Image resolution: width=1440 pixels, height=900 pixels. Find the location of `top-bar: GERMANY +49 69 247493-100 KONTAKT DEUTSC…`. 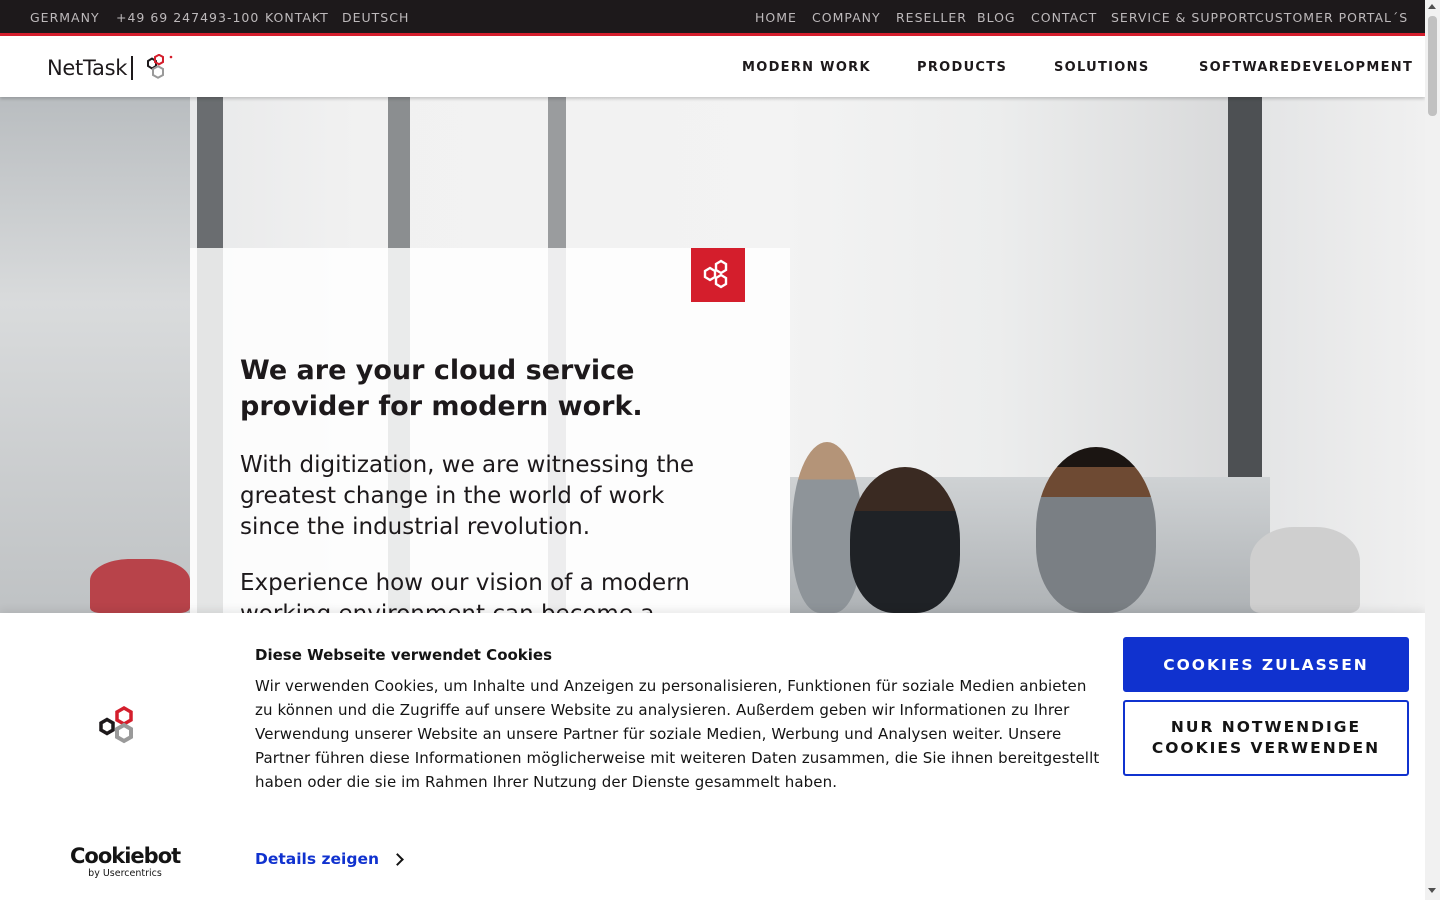

top-bar: GERMANY +49 69 247493-100 KONTAKT DEUTSC… is located at coordinates (712, 18).